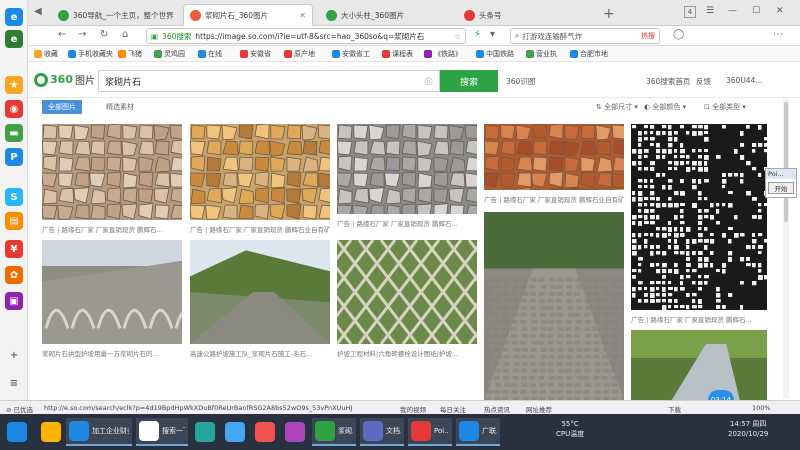 The image size is (800, 450). I want to click on ie-icon-2: e, so click(14, 39).